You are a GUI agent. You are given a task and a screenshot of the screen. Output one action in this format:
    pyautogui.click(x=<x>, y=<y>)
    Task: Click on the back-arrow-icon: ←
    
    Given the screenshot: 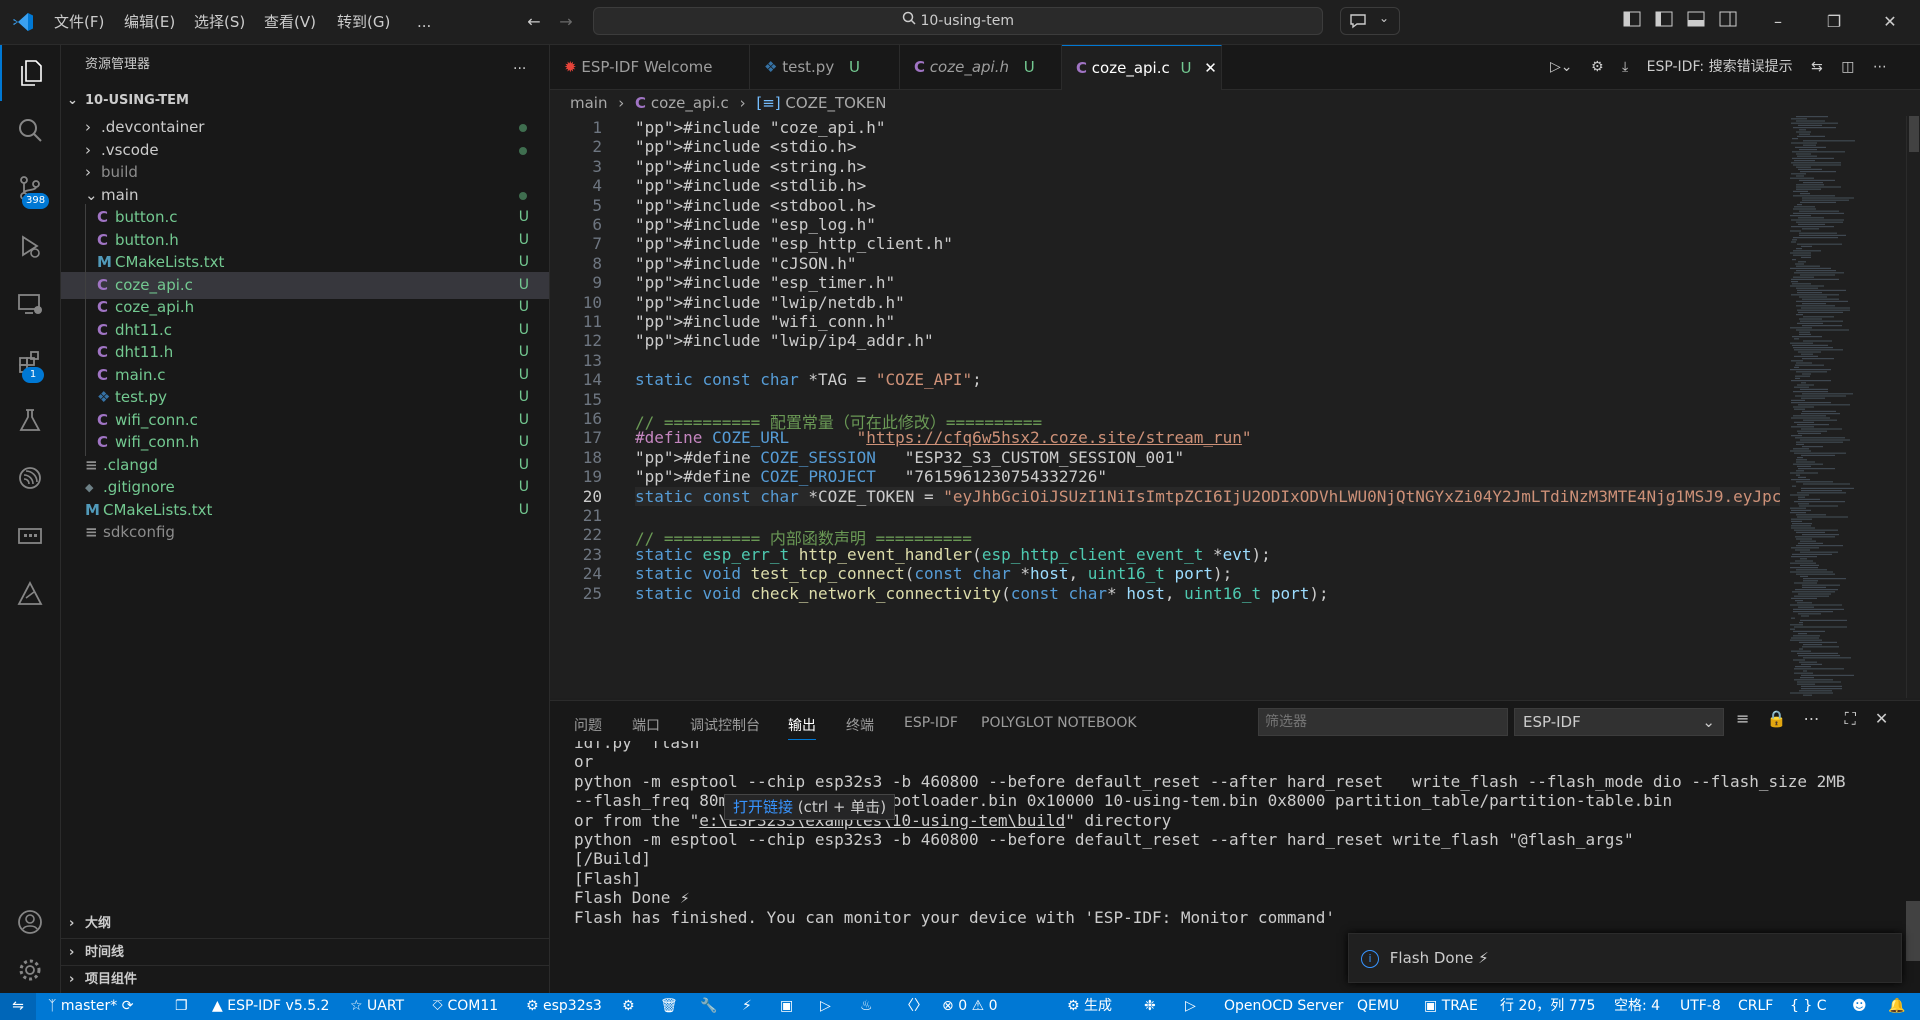 What is the action you would take?
    pyautogui.click(x=534, y=22)
    